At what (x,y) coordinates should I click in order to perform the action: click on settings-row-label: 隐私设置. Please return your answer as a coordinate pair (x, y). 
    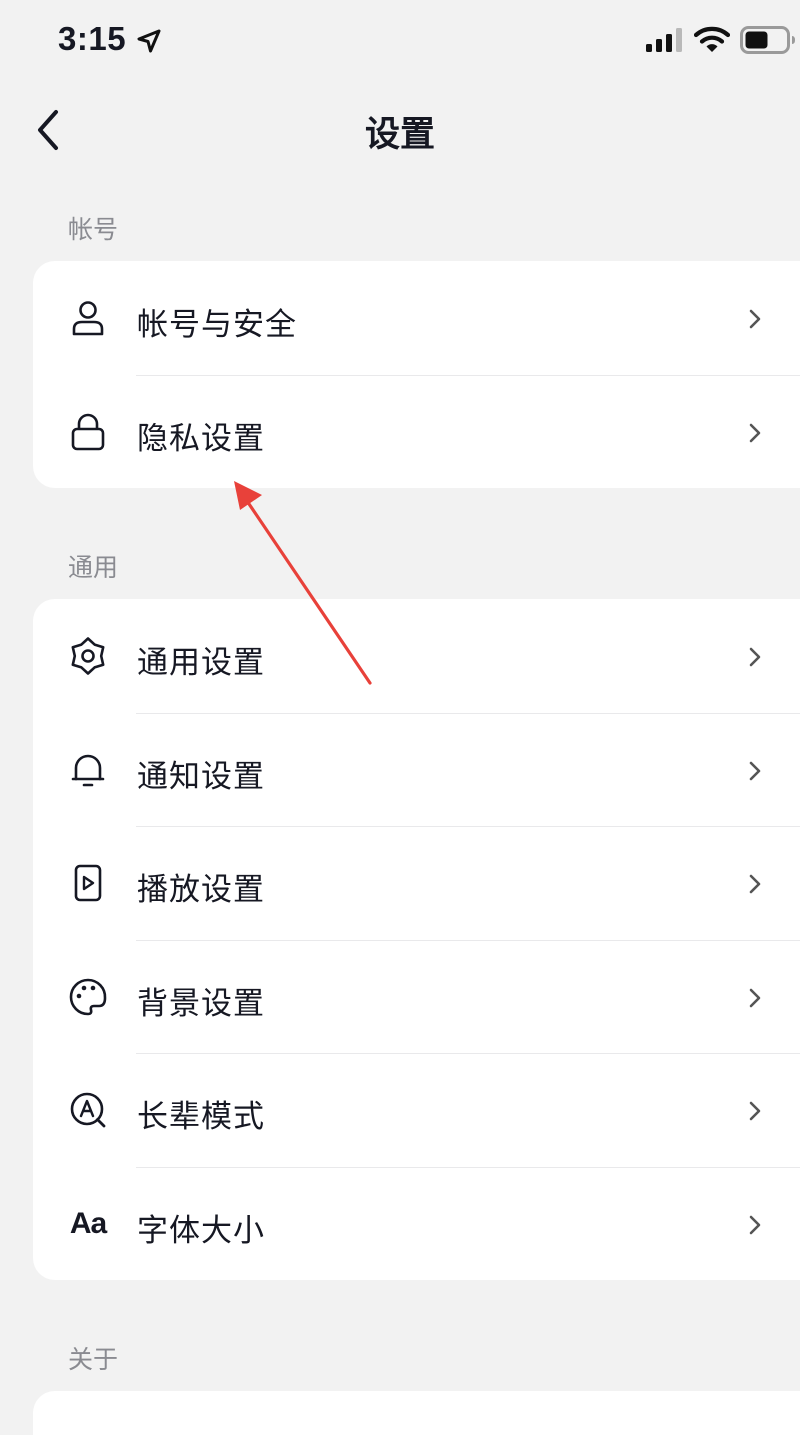
    Looking at the image, I should click on (201, 438).